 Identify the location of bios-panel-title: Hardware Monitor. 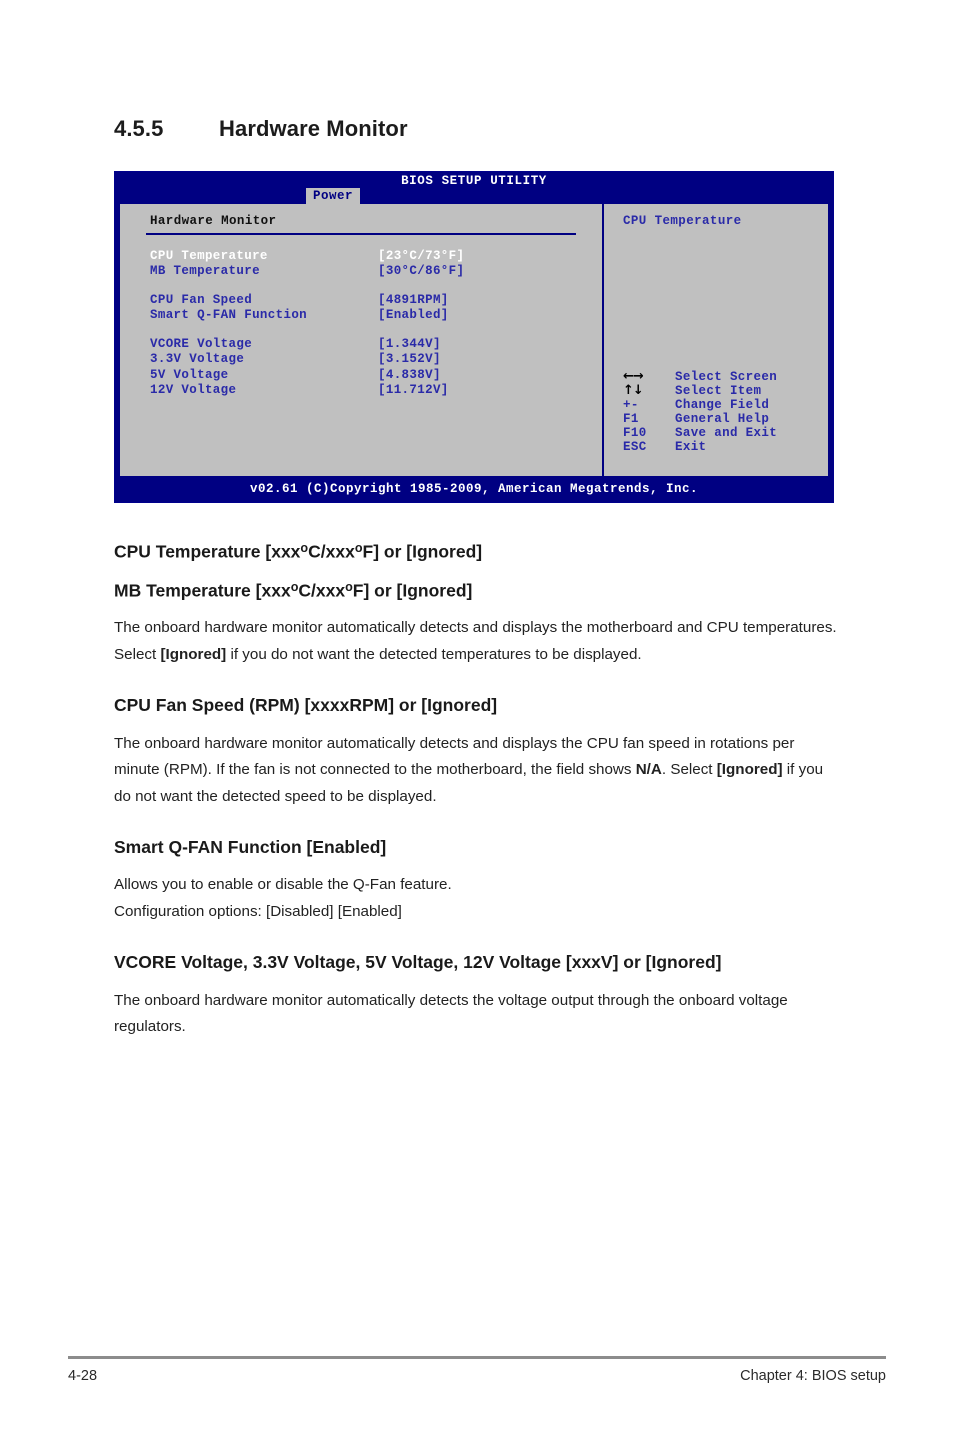
(213, 221).